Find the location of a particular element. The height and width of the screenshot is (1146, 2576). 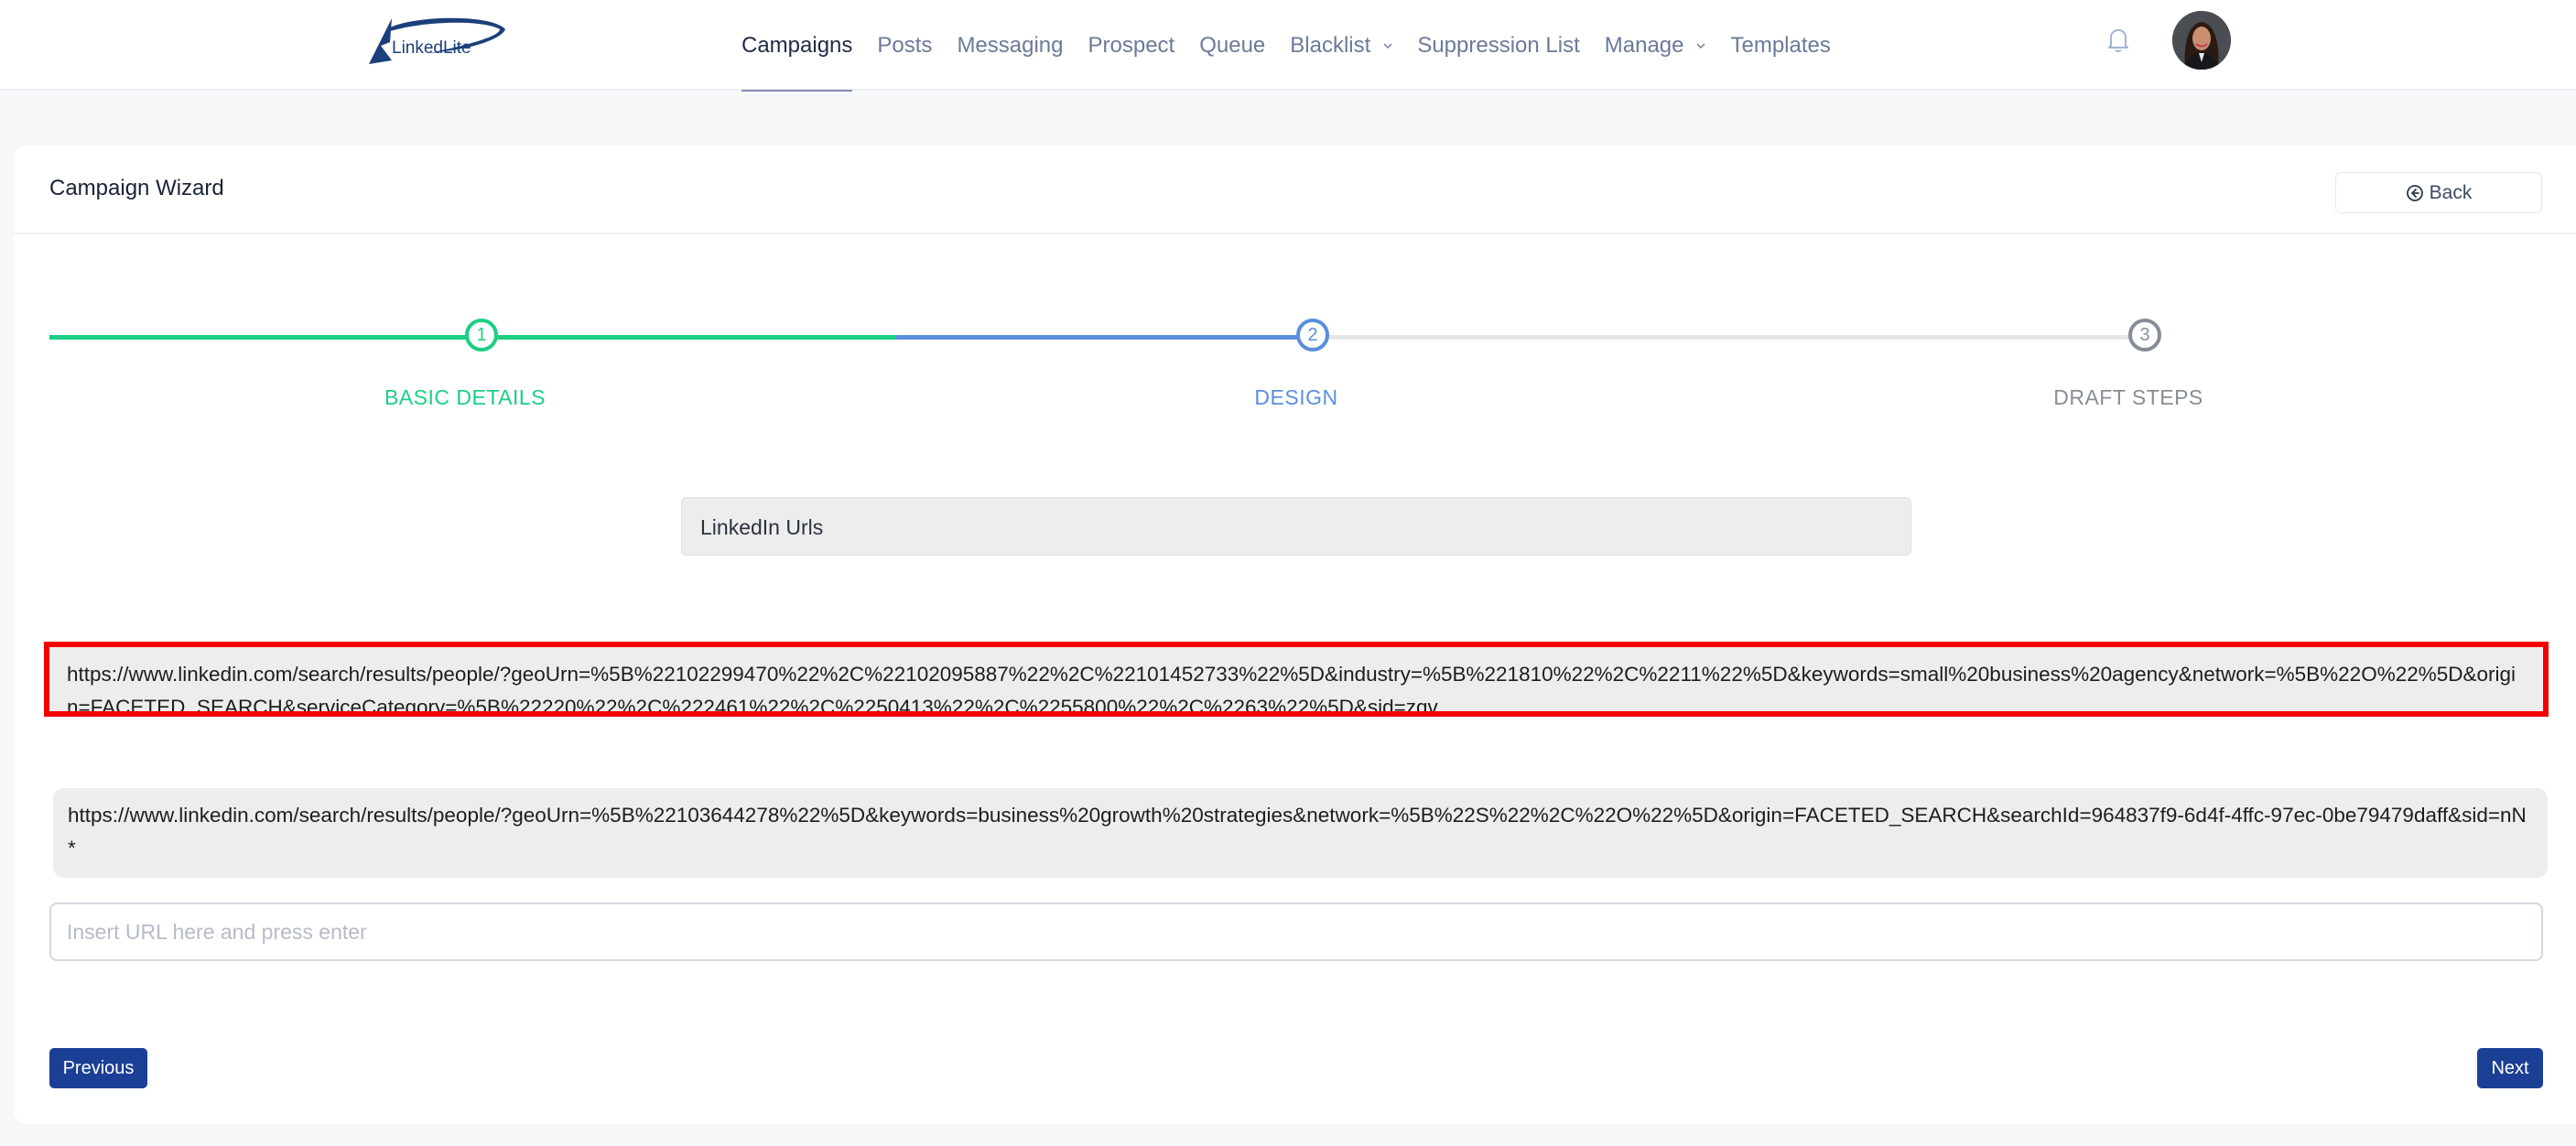

nav-manage-dropdown: Manage is located at coordinates (1656, 45).